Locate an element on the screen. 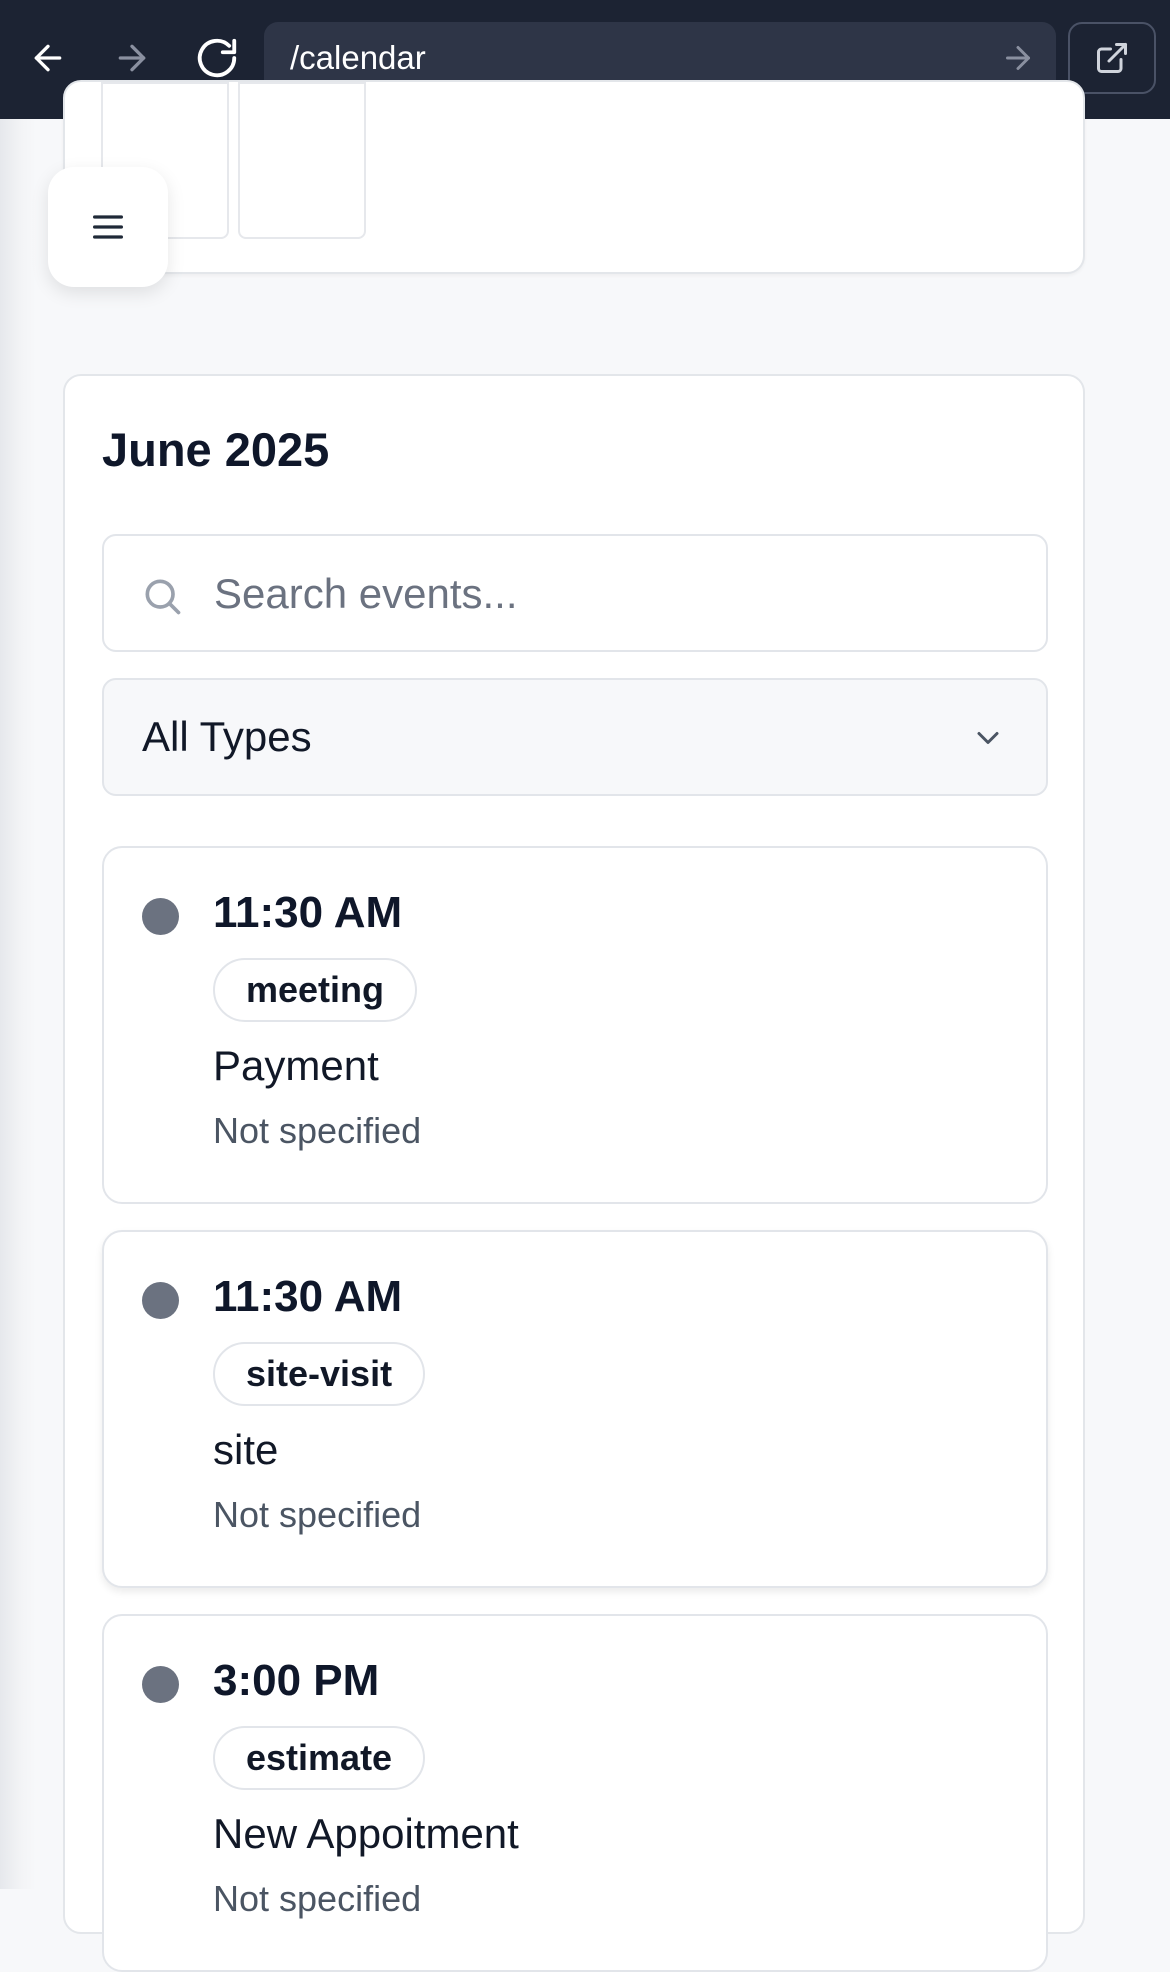 The width and height of the screenshot is (1170, 1972). calendar-day-cell is located at coordinates (302, 160).